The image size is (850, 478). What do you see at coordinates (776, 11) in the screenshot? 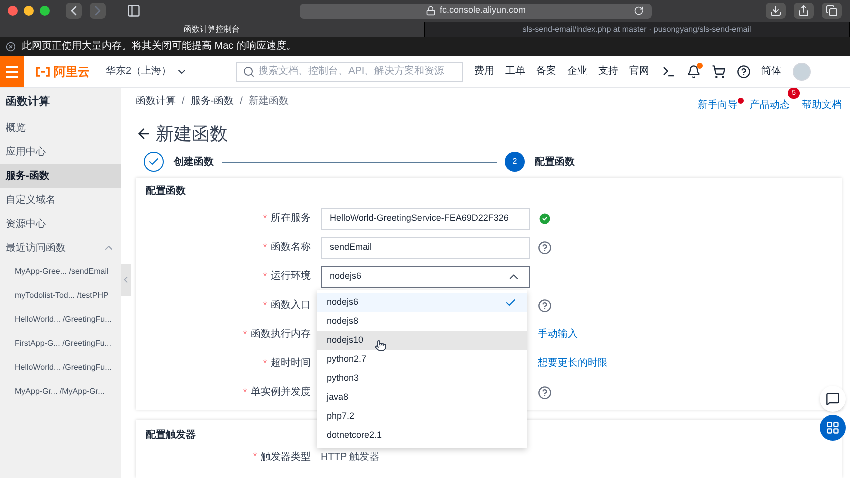
I see `download-icon` at bounding box center [776, 11].